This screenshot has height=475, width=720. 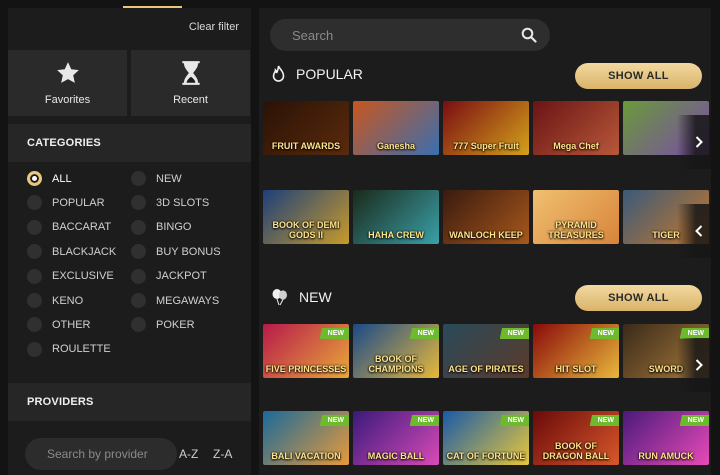 I want to click on game-tile: NEW HIT SLOT, so click(x=576, y=351).